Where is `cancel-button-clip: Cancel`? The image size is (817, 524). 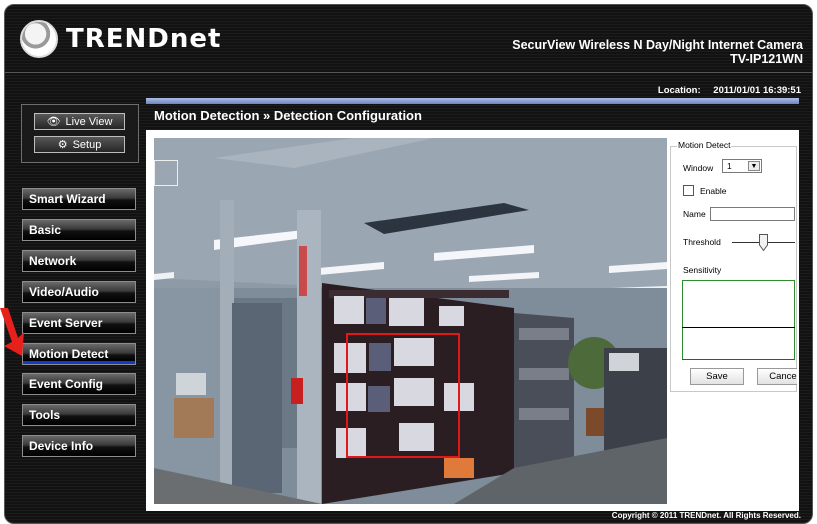
cancel-button-clip: Cancel is located at coordinates (777, 376).